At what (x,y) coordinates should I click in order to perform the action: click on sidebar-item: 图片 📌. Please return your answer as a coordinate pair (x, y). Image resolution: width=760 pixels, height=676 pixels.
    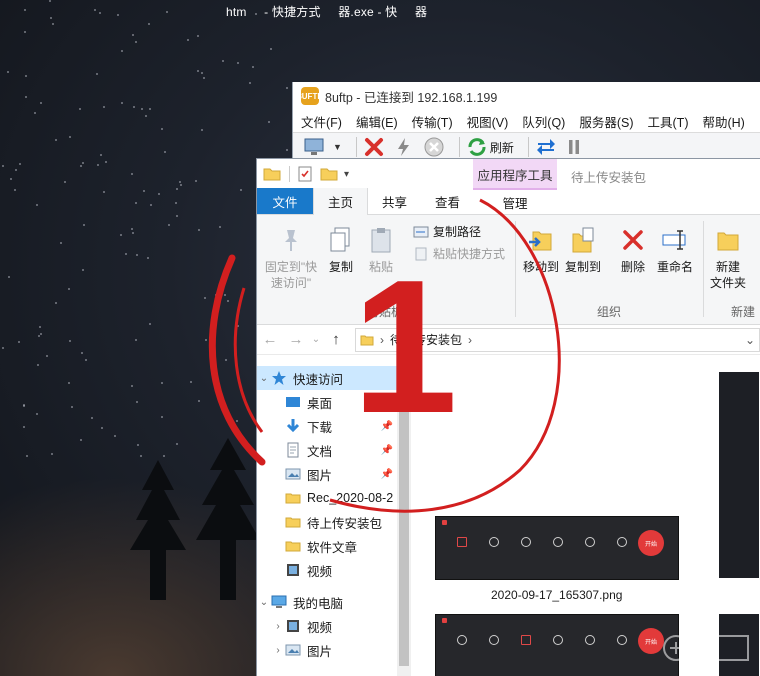
    Looking at the image, I should click on (327, 474).